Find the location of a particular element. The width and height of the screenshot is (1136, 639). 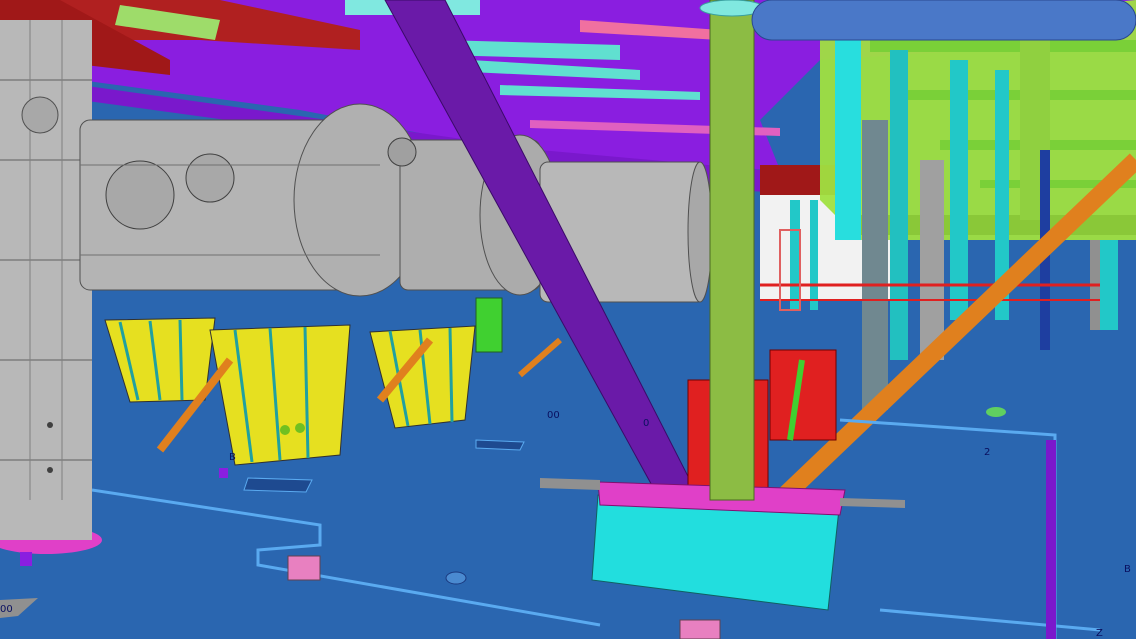

grid-label-b-left: B is located at coordinates (232, 457).